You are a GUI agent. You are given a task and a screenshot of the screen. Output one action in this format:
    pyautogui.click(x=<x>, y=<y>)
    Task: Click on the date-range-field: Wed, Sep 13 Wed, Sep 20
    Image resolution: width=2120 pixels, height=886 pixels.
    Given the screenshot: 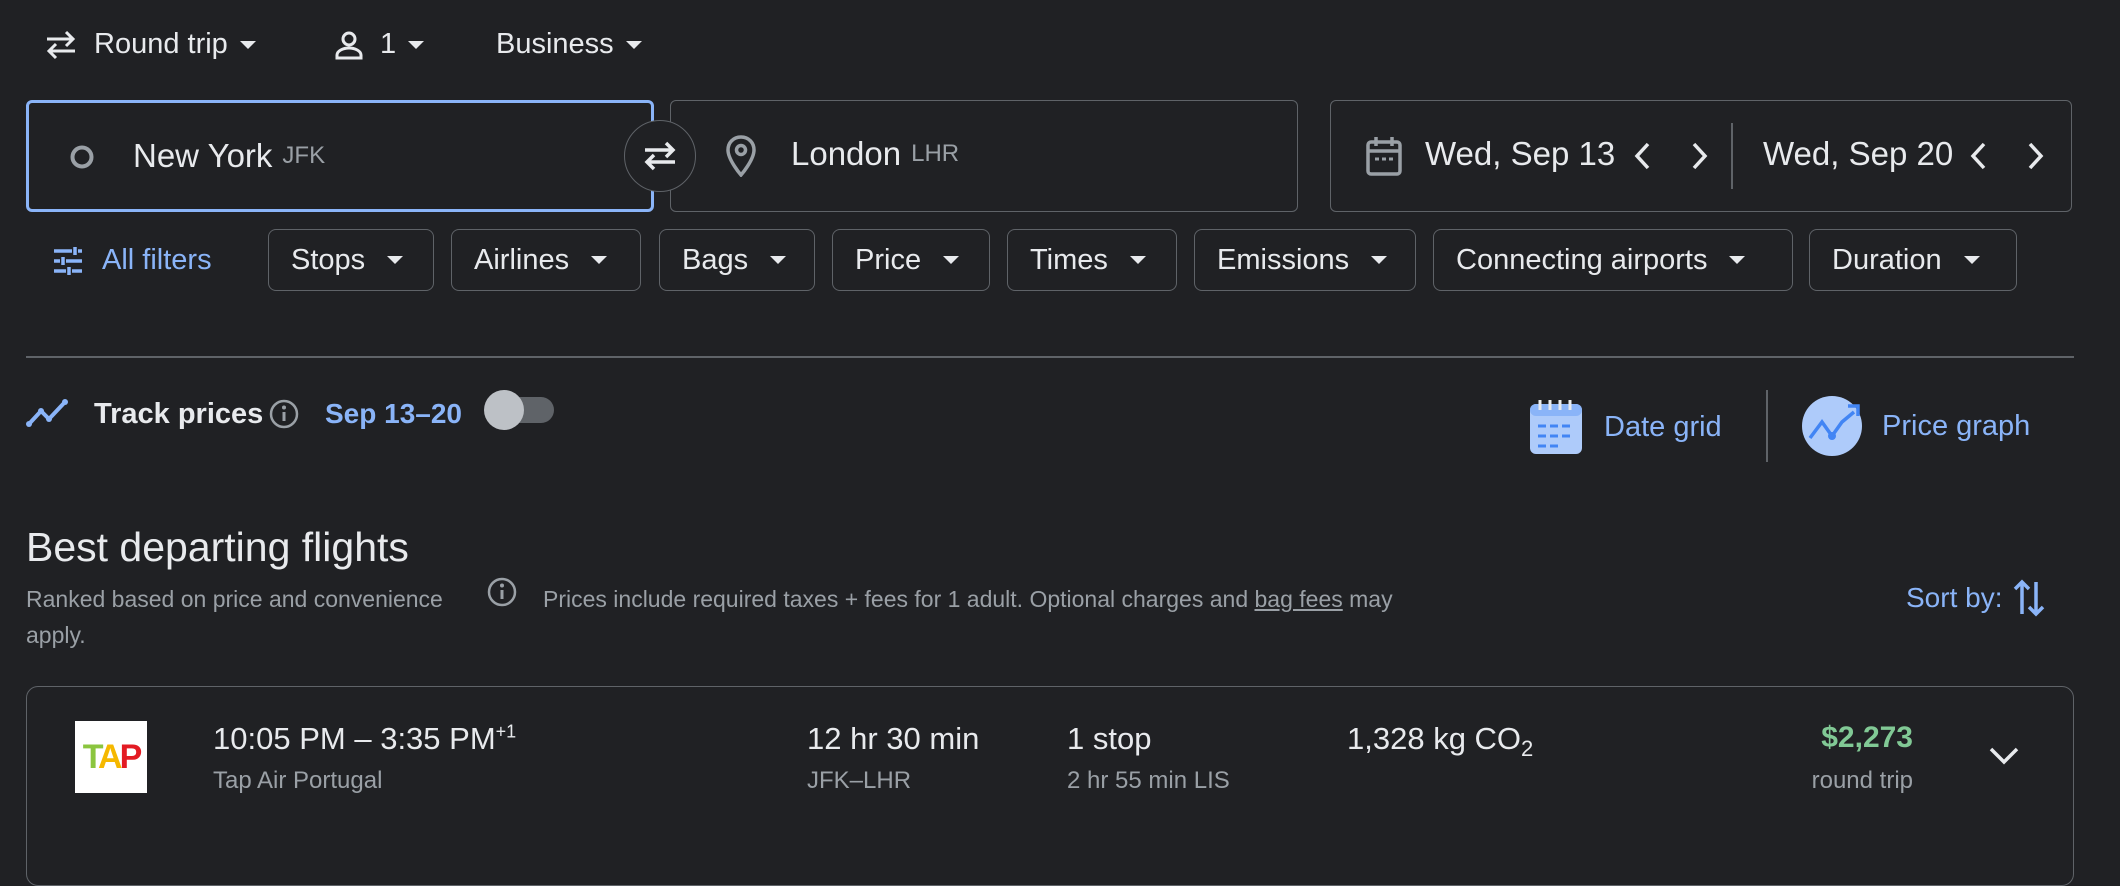 What is the action you would take?
    pyautogui.click(x=1701, y=156)
    